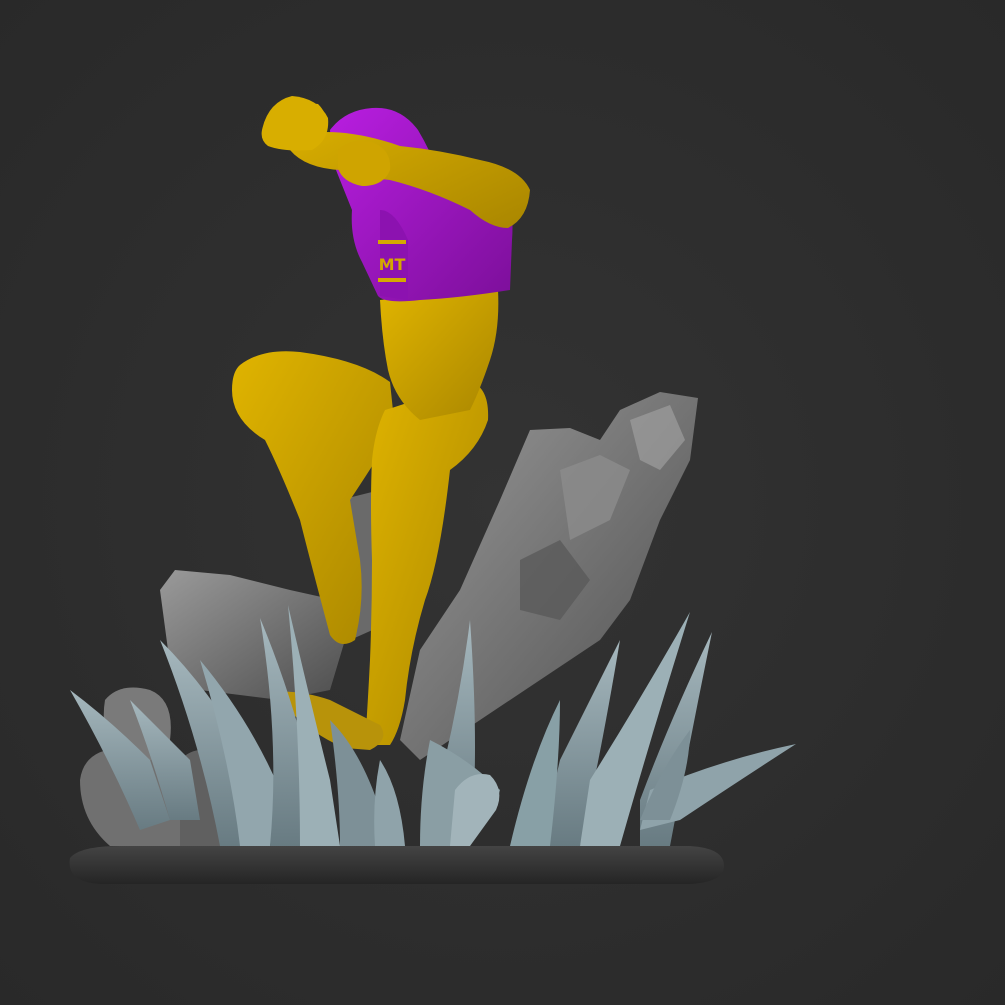 The height and width of the screenshot is (1005, 1005). What do you see at coordinates (392, 264) in the screenshot?
I see `chest-logo-text: MT` at bounding box center [392, 264].